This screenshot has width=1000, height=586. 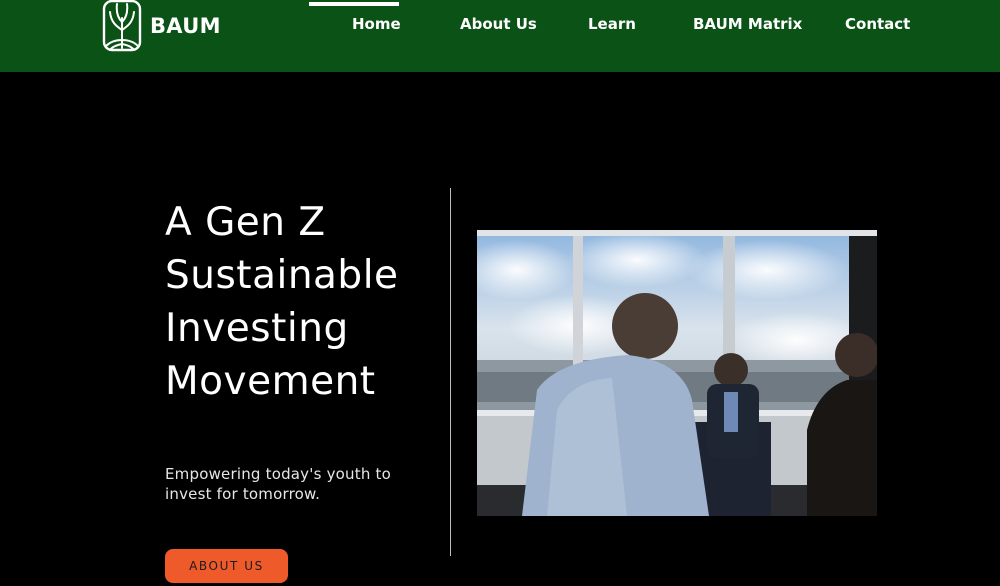 I want to click on hero-title-line: A Gen Z, so click(x=245, y=222).